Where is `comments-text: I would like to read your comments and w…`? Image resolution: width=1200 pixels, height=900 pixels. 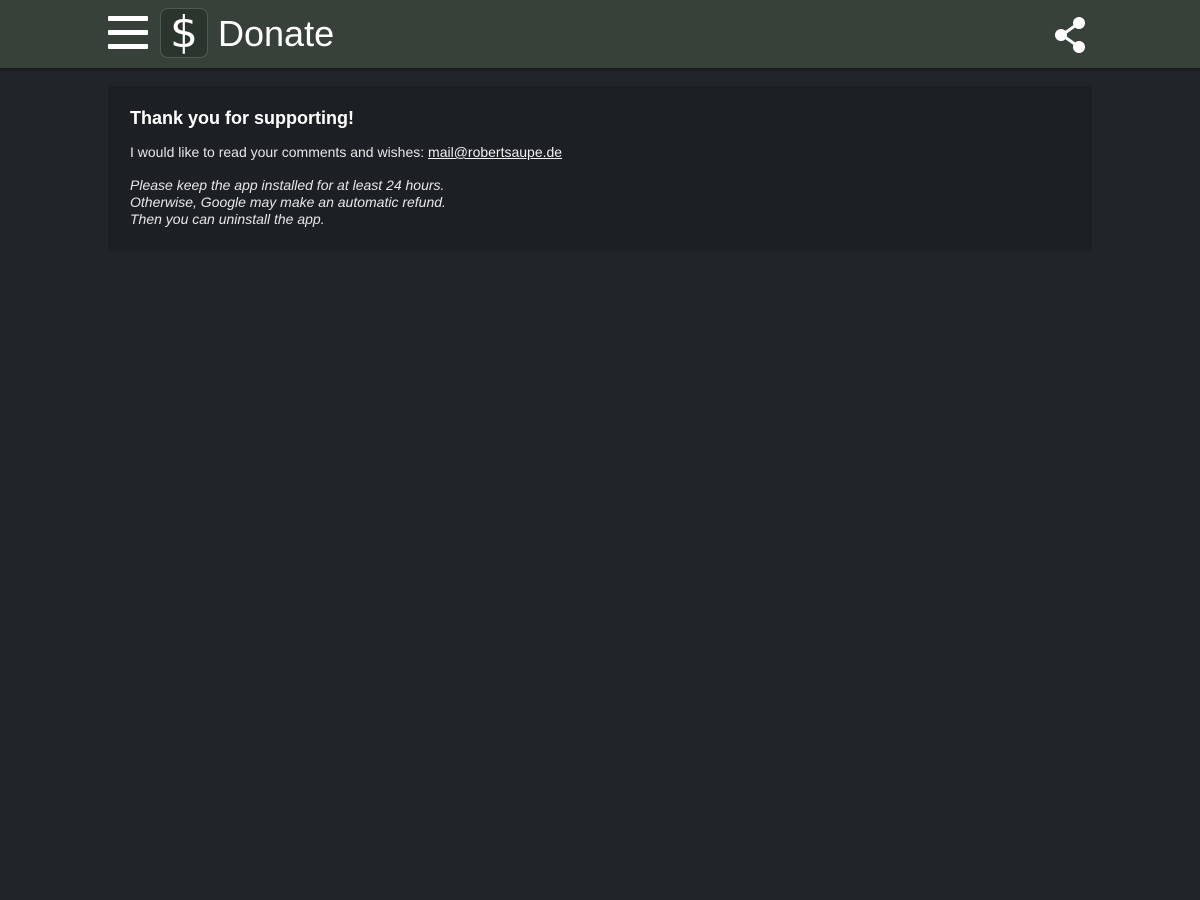
comments-text: I would like to read your comments and w… is located at coordinates (279, 152).